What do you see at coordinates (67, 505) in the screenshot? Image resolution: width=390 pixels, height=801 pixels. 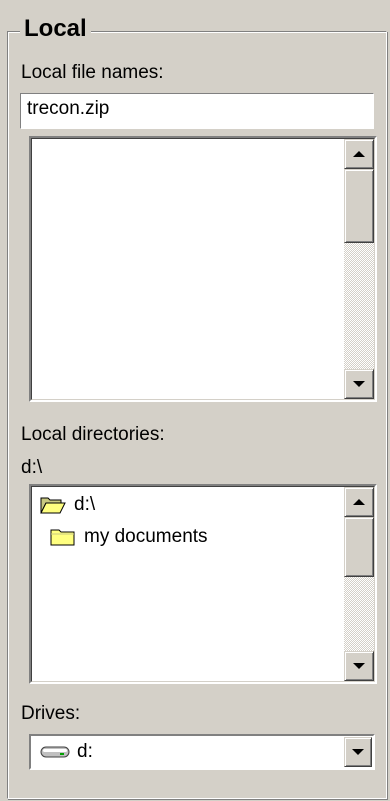 I see `directory-item-root: d:\` at bounding box center [67, 505].